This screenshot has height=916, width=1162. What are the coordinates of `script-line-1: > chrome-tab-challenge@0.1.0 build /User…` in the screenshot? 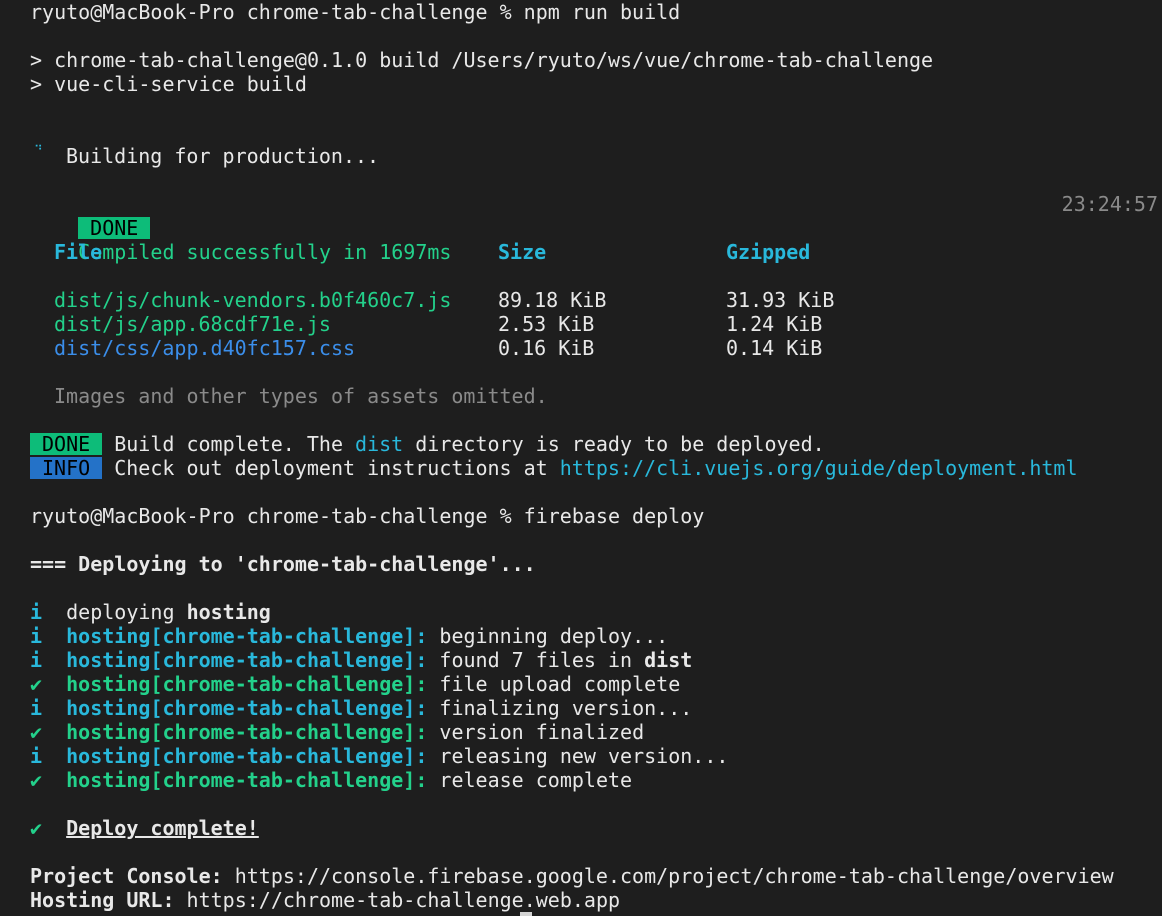 It's located at (482, 60).